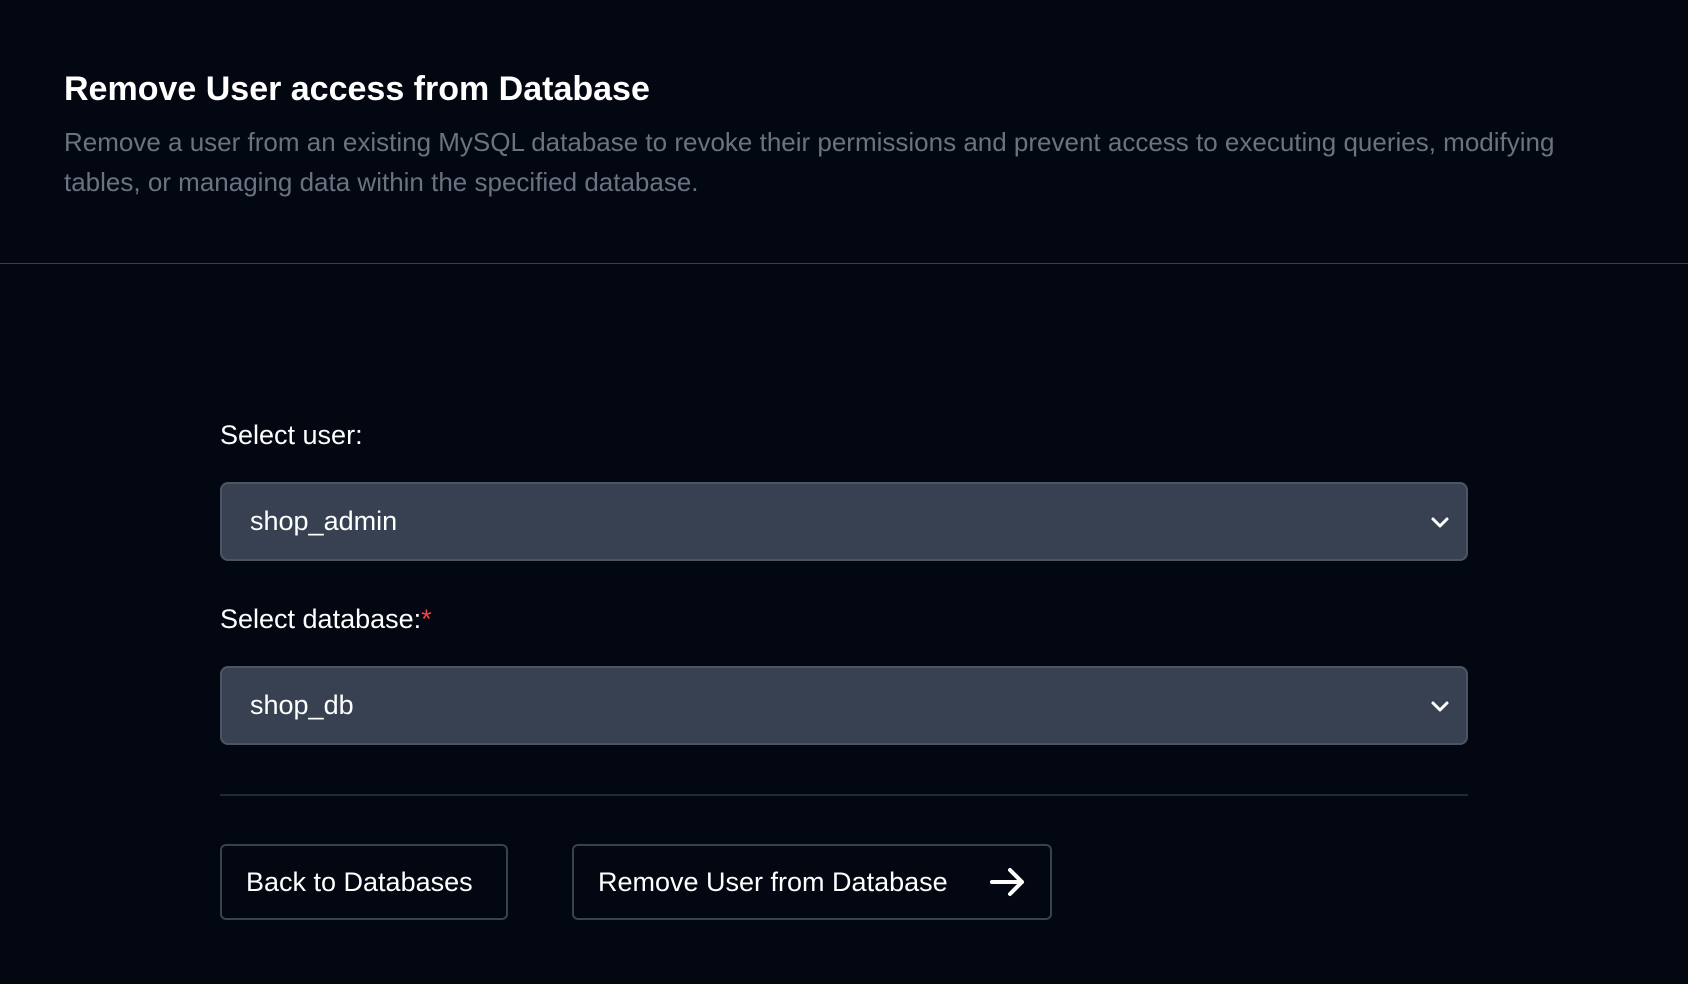 Image resolution: width=1688 pixels, height=984 pixels. I want to click on form-divider, so click(844, 795).